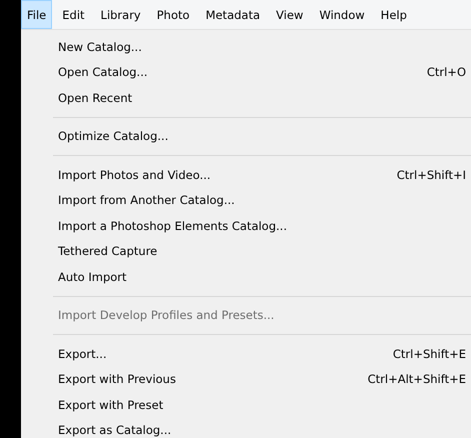  What do you see at coordinates (233, 14) in the screenshot?
I see `menu-bar-item: Metadata` at bounding box center [233, 14].